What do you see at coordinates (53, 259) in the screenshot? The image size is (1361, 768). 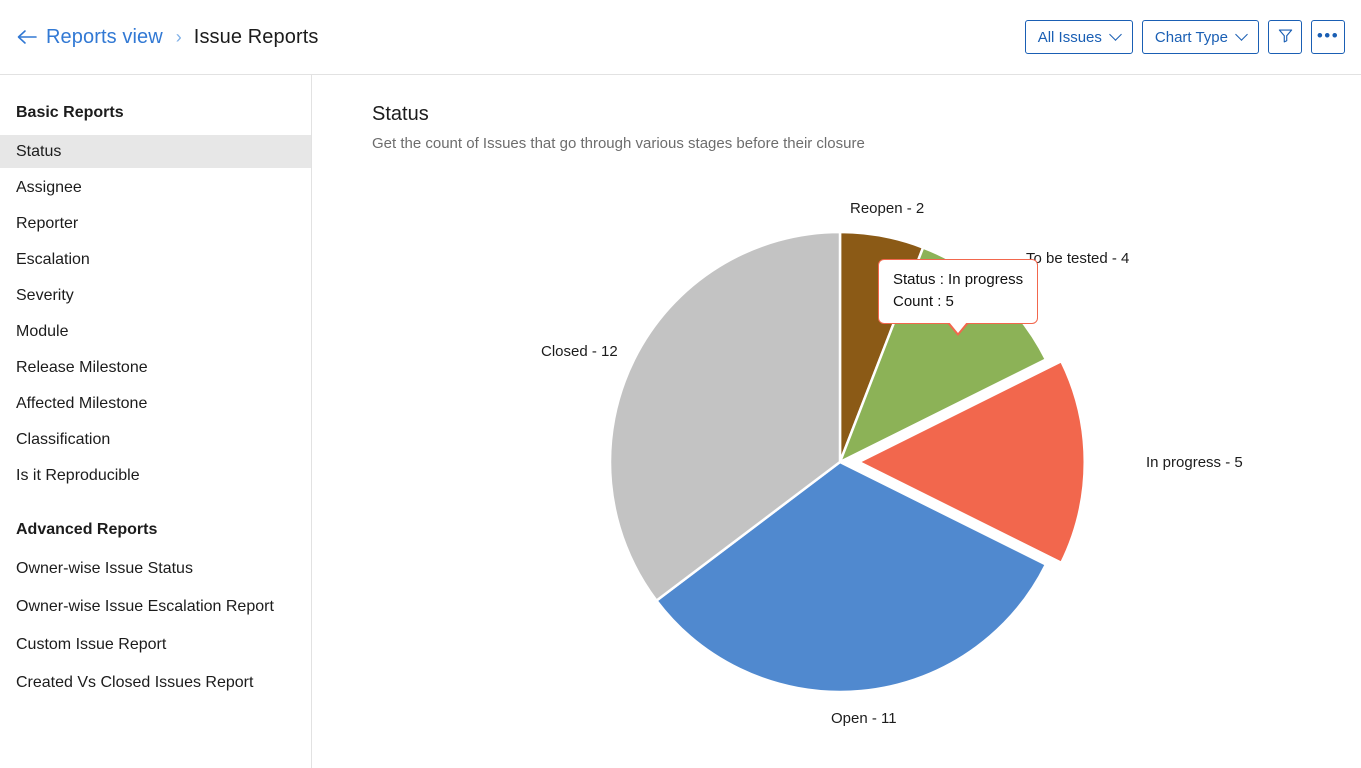 I see `sidebar-item-label: Escalation` at bounding box center [53, 259].